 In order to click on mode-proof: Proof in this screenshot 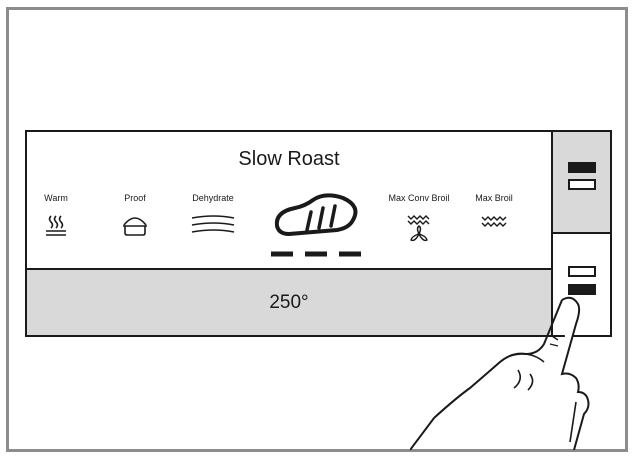, I will do `click(135, 215)`.